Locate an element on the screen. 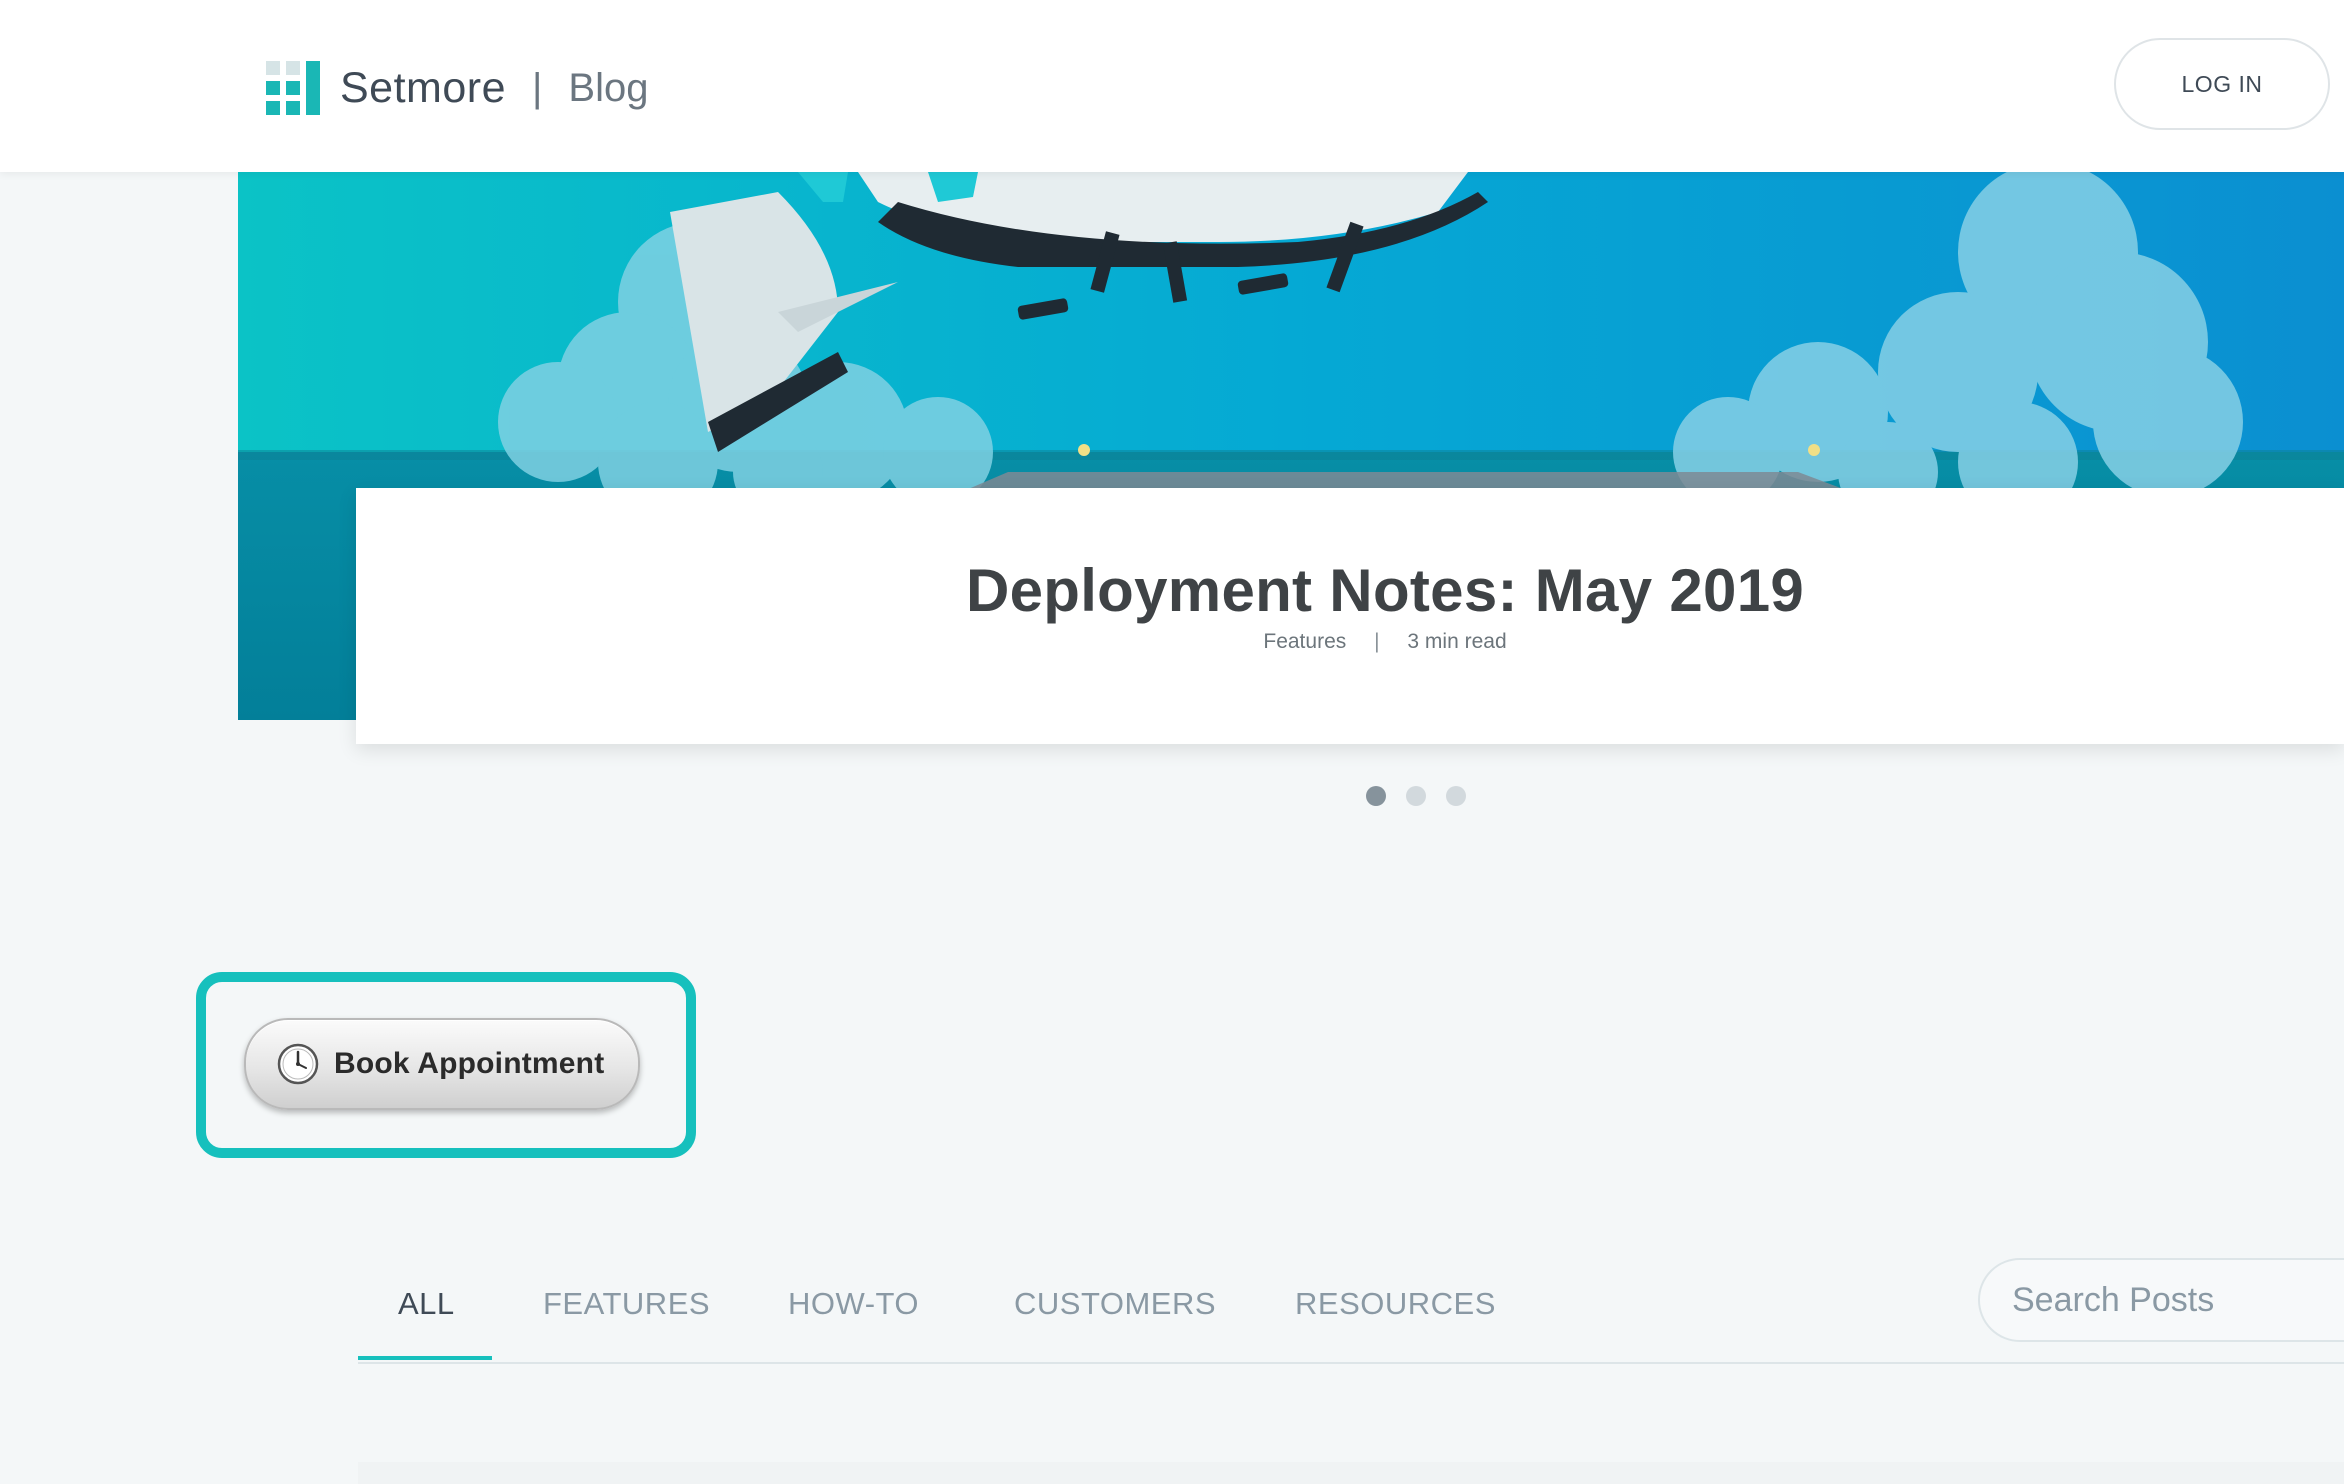 The height and width of the screenshot is (1484, 2344). featured-post-title: Deployment Notes: May 2019 is located at coordinates (1350, 590).